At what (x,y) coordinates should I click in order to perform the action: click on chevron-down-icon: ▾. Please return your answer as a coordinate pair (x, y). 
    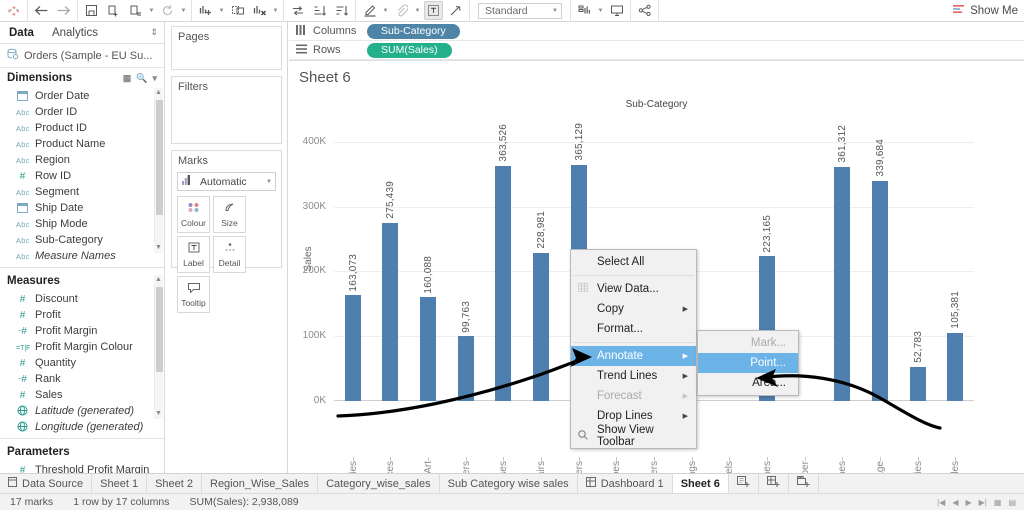
    Looking at the image, I should click on (154, 78).